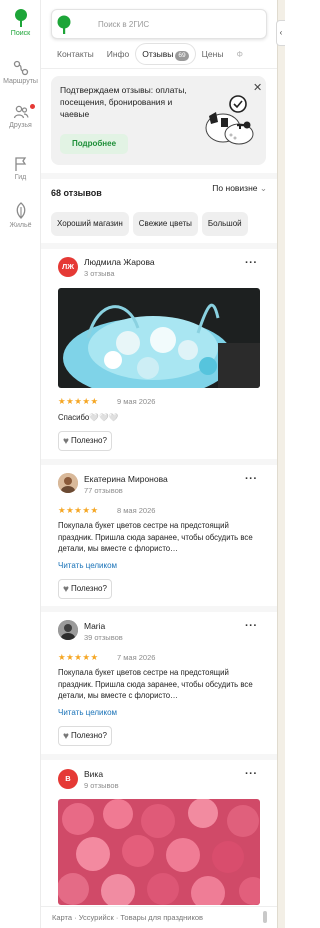 The width and height of the screenshot is (320, 928). I want to click on tab-label: Контакты, so click(75, 54).